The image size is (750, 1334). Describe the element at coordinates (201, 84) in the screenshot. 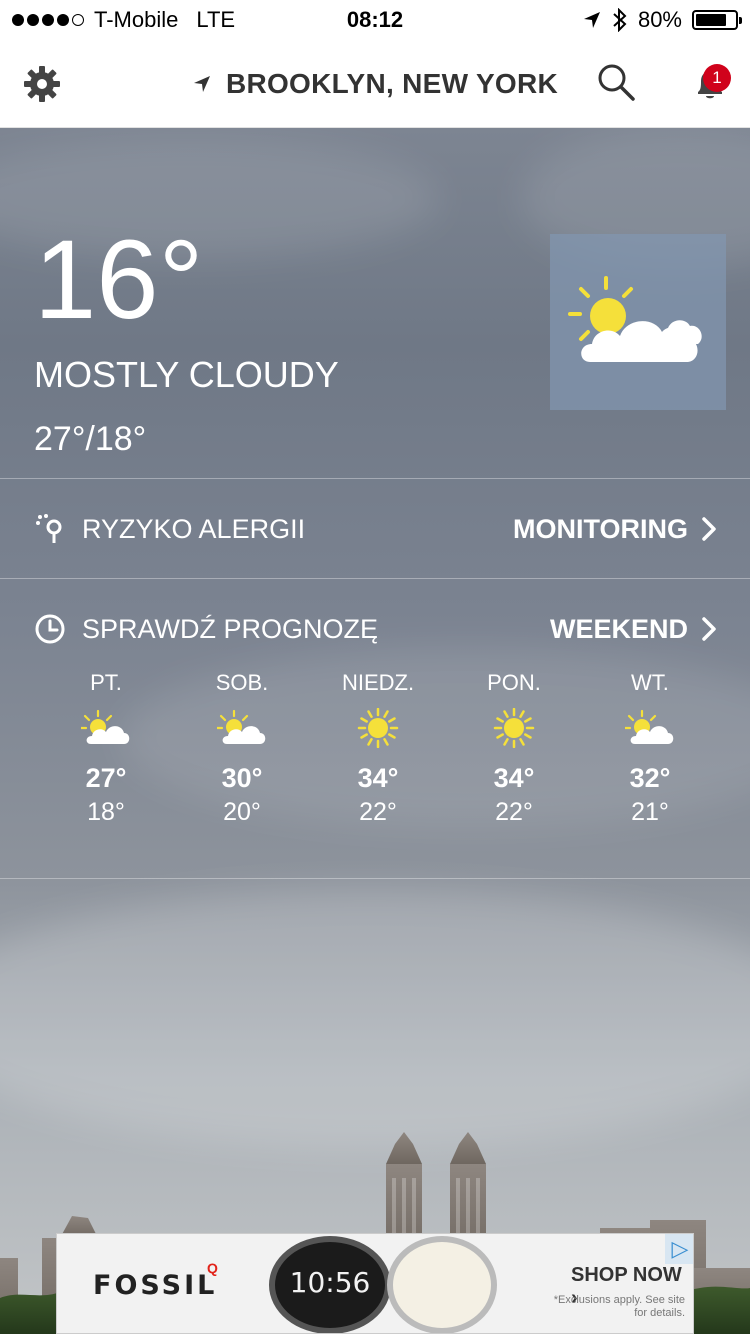

I see `location-arrow-icon` at that location.